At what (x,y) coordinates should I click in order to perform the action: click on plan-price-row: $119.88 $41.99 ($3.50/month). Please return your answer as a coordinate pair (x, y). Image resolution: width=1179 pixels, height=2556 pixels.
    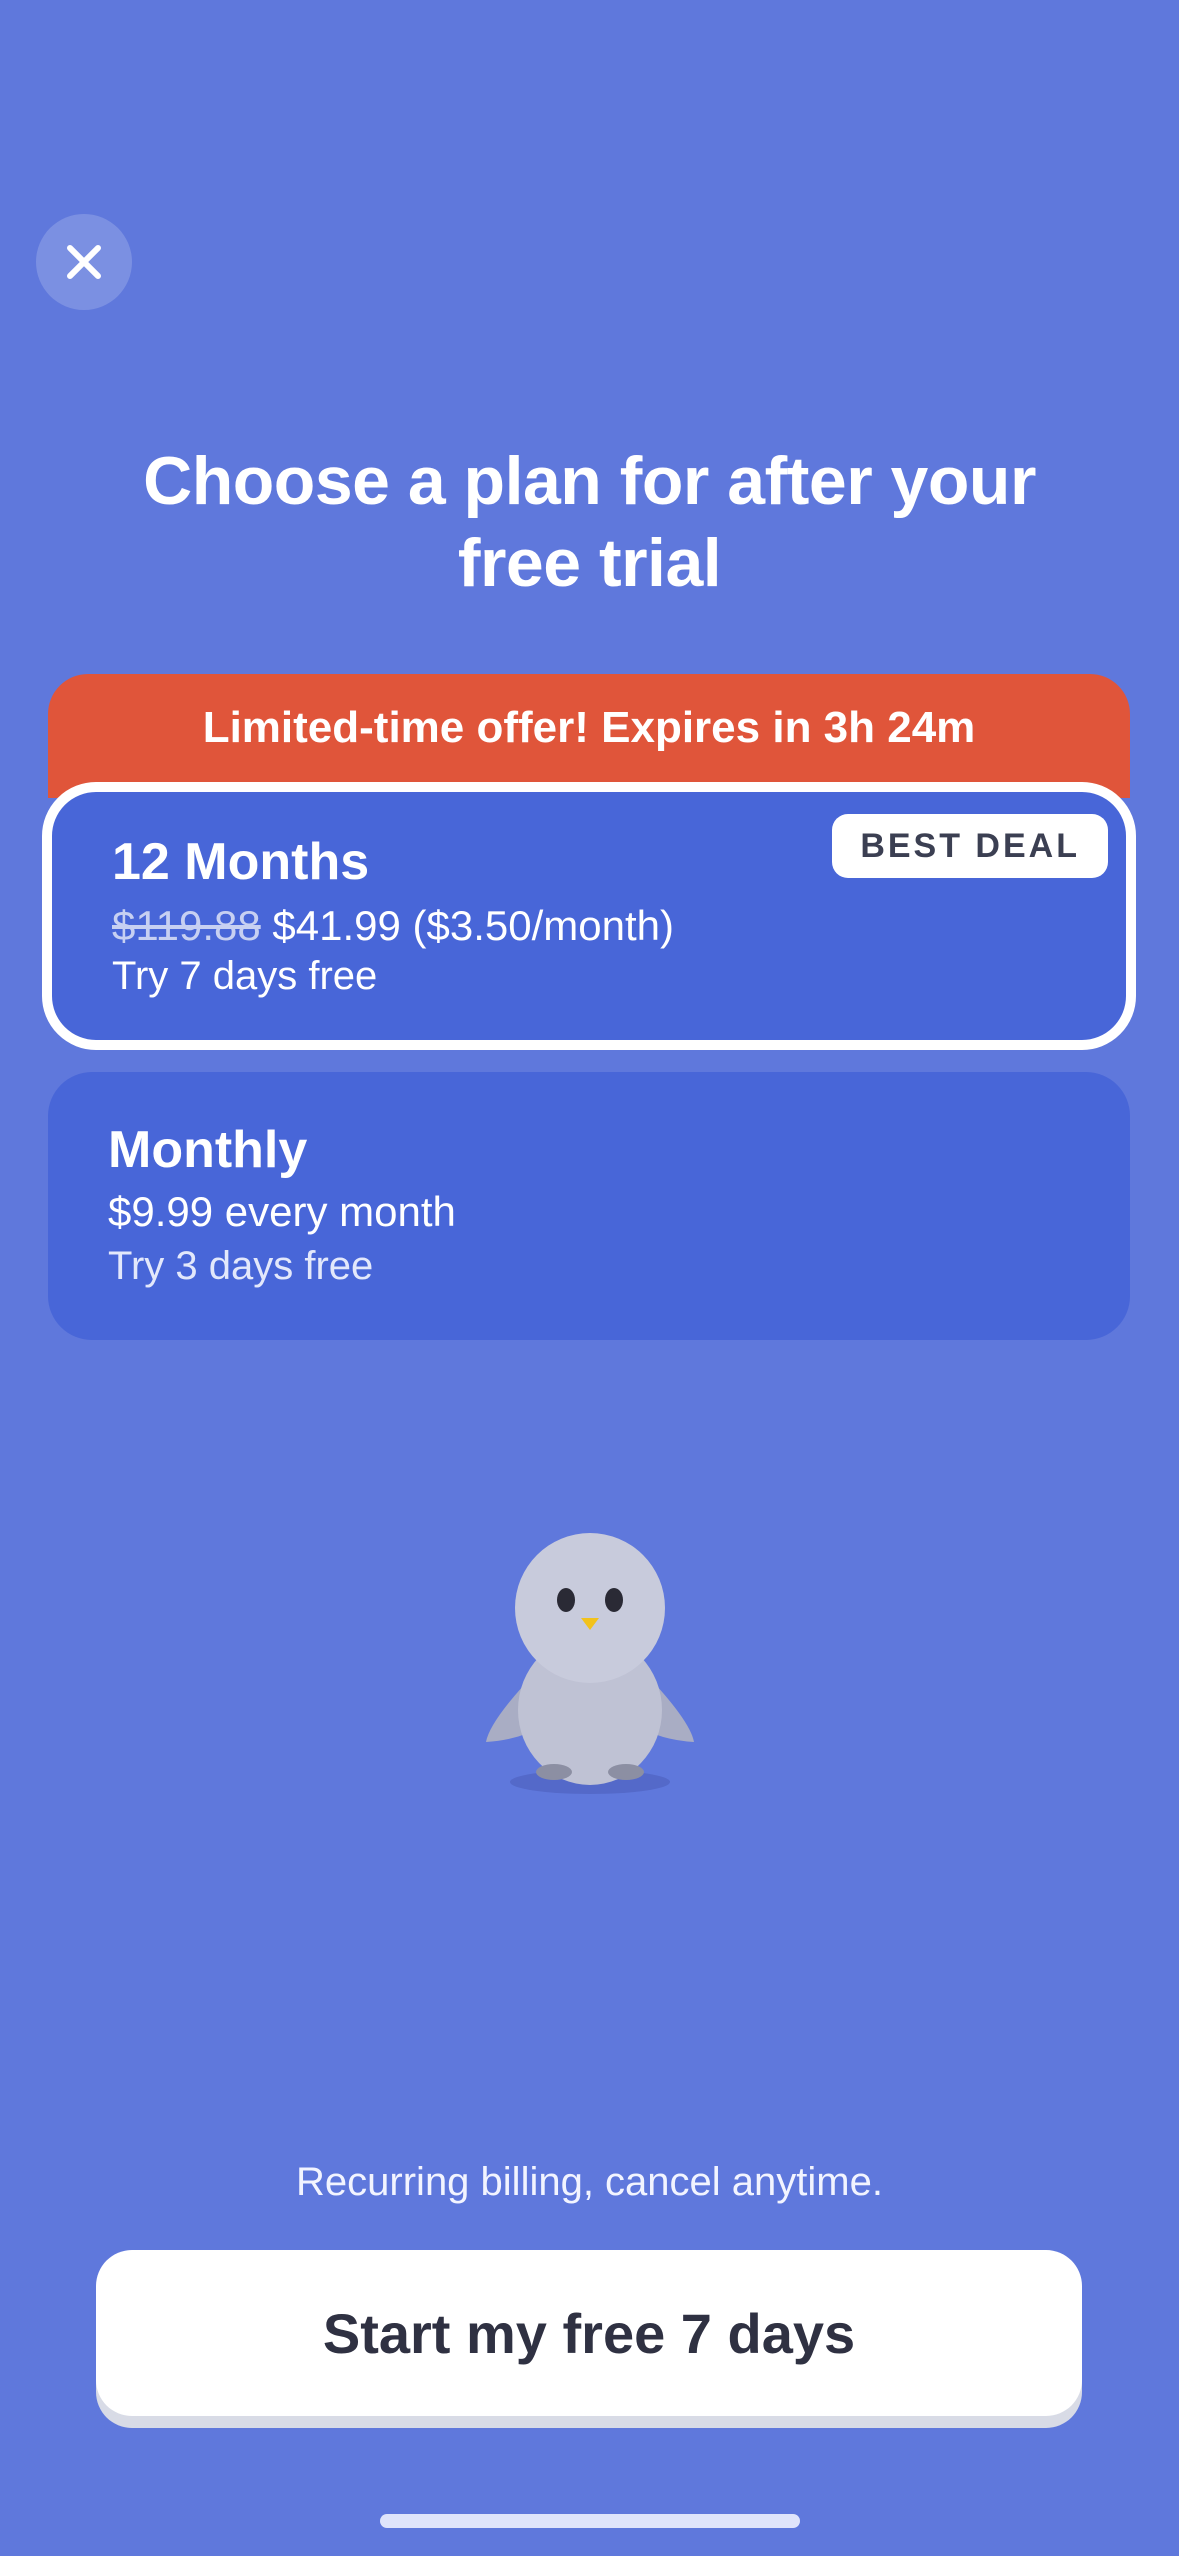
    Looking at the image, I should click on (393, 926).